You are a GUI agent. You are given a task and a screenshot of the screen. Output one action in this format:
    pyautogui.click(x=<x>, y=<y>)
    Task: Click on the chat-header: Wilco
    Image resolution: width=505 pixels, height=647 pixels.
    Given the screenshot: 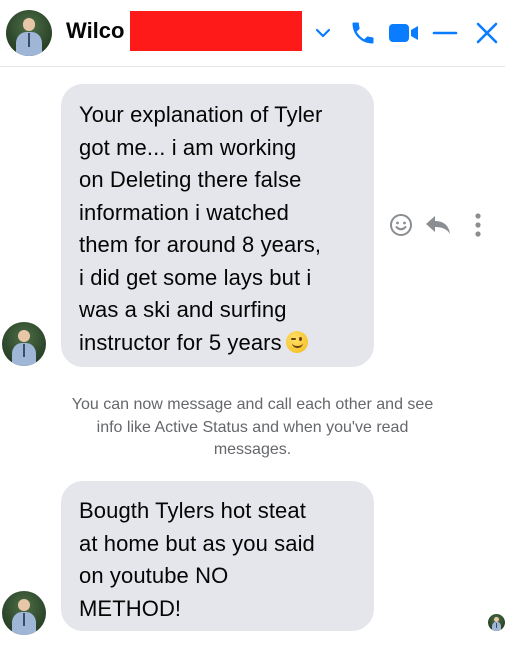 What is the action you would take?
    pyautogui.click(x=252, y=33)
    